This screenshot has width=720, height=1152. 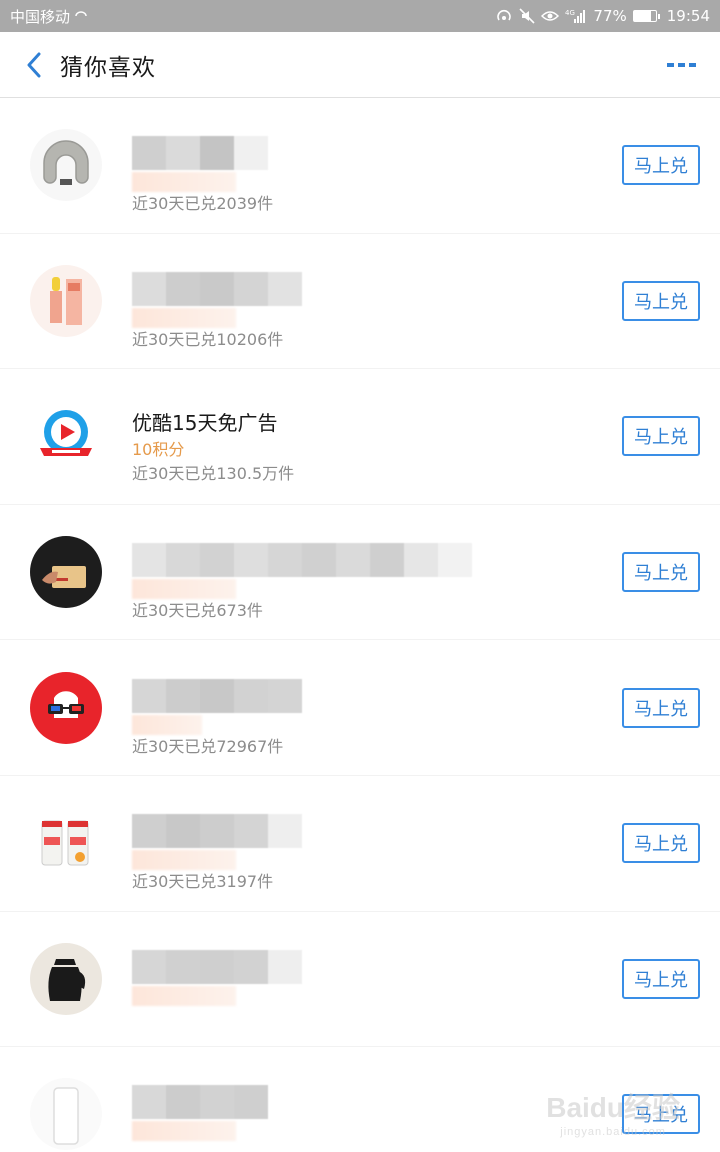 What do you see at coordinates (203, 204) in the screenshot?
I see `item-sales: 近30天已兑2039件` at bounding box center [203, 204].